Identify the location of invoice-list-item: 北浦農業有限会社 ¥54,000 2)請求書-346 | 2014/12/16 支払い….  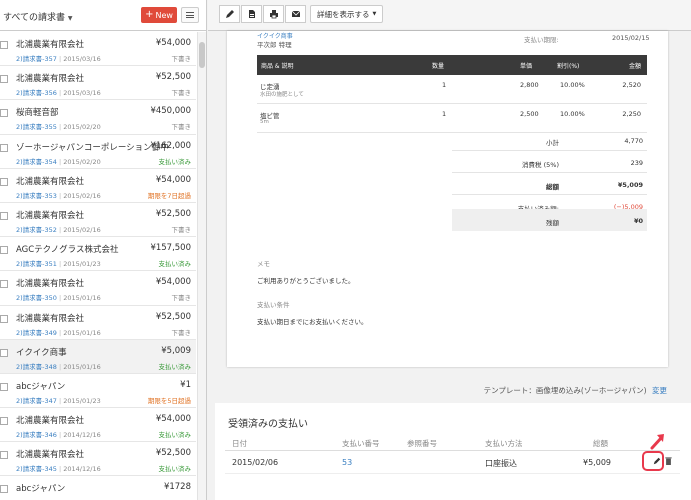
(98, 425).